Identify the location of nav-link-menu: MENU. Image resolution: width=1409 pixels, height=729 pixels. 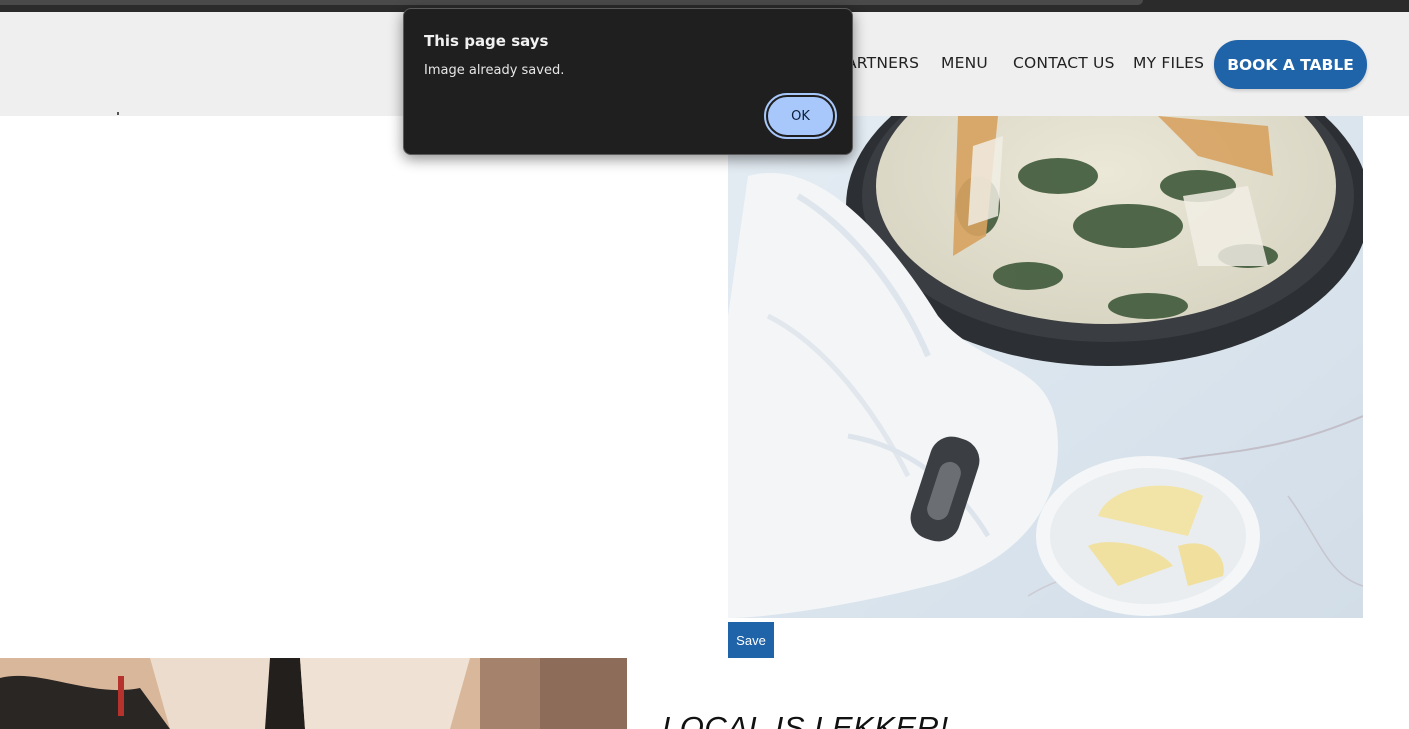
(964, 63).